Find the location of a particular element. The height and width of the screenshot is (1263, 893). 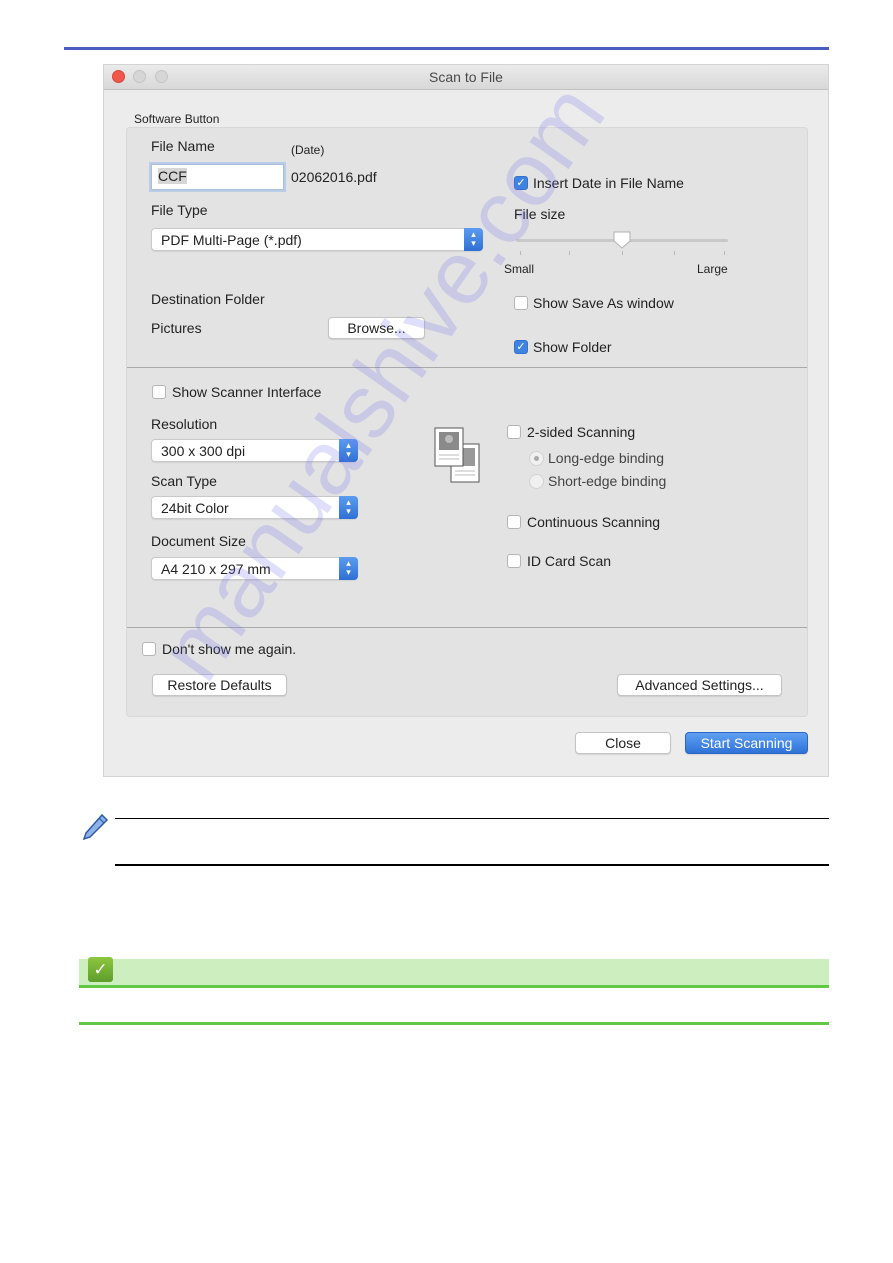

show-scanner-interface-label: Show Scanner Interface is located at coordinates (247, 392).